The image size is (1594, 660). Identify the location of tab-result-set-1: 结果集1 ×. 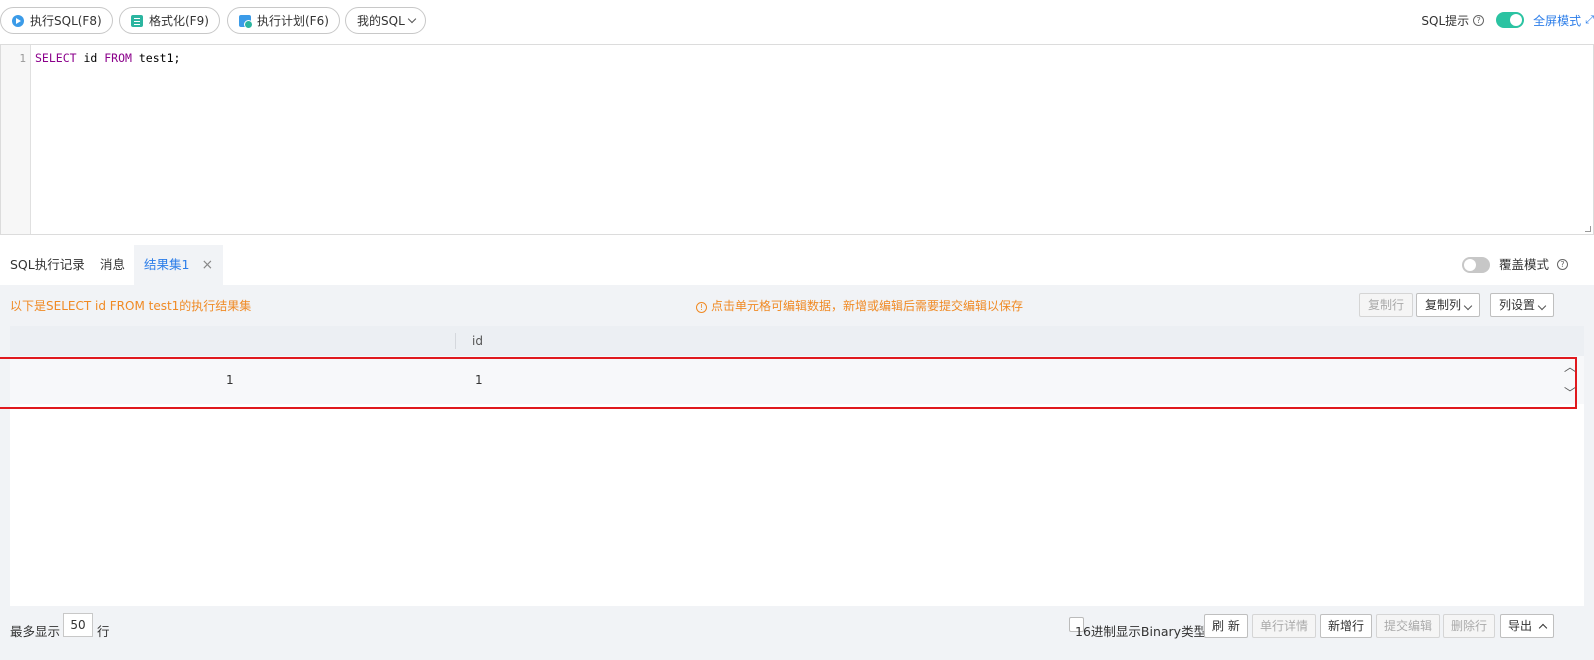
(179, 265).